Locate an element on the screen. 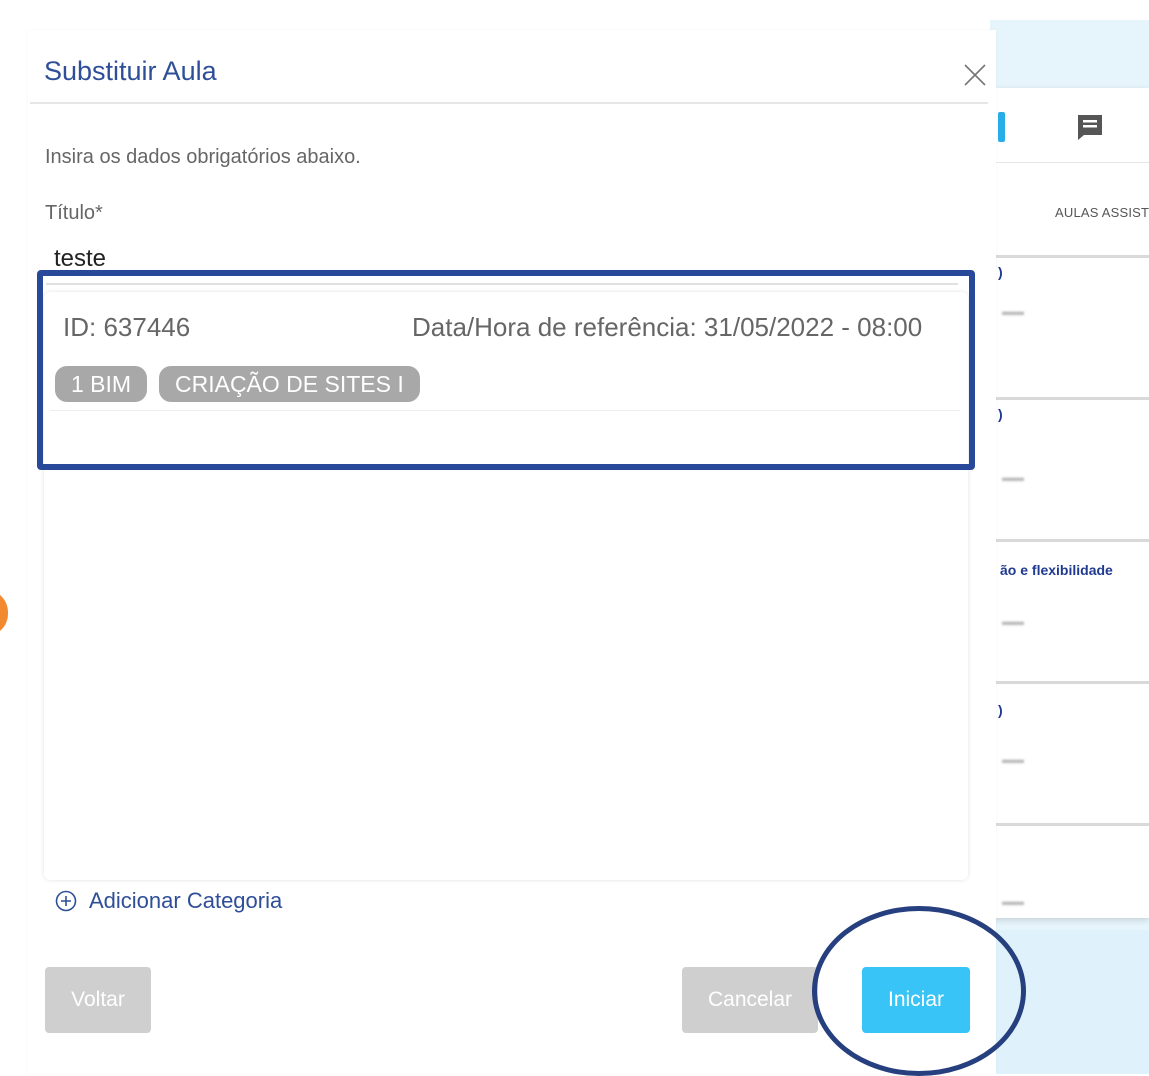  background-active-tab-indicator is located at coordinates (1001, 127).